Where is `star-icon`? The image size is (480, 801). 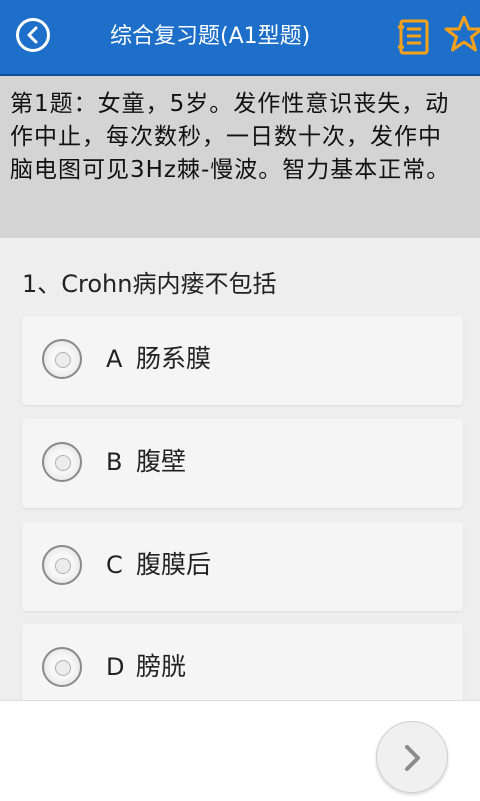
star-icon is located at coordinates (462, 33).